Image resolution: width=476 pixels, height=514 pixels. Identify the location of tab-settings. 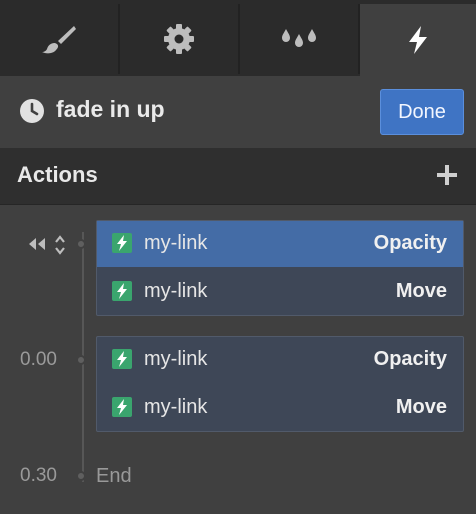
(179, 39).